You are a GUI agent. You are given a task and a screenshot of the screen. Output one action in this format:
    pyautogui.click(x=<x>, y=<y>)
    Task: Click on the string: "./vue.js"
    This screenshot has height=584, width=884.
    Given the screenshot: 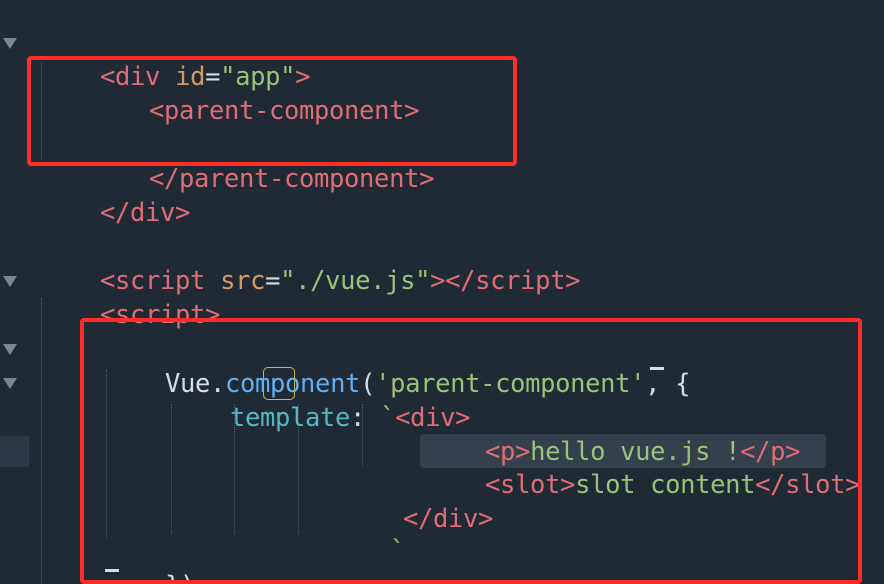 What is the action you would take?
    pyautogui.click(x=355, y=281)
    